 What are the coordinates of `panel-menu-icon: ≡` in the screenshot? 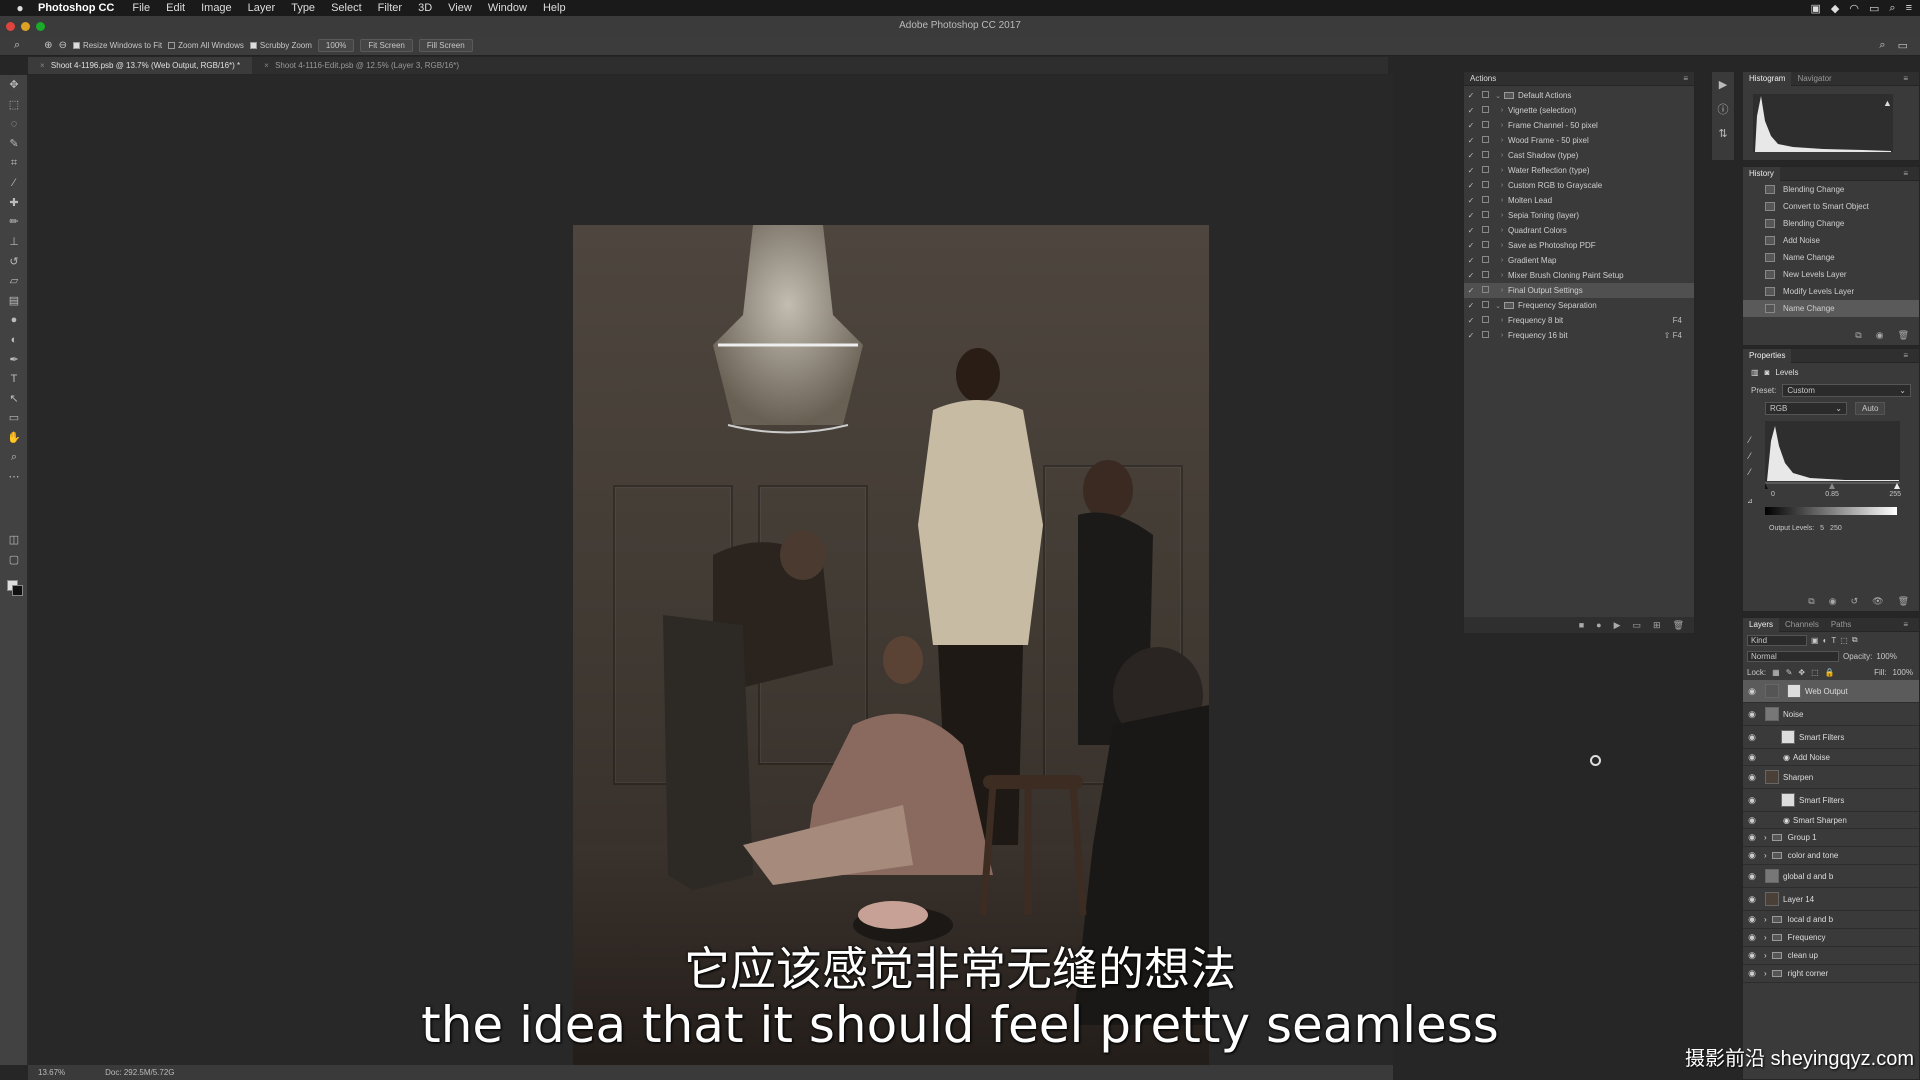 It's located at (1905, 174).